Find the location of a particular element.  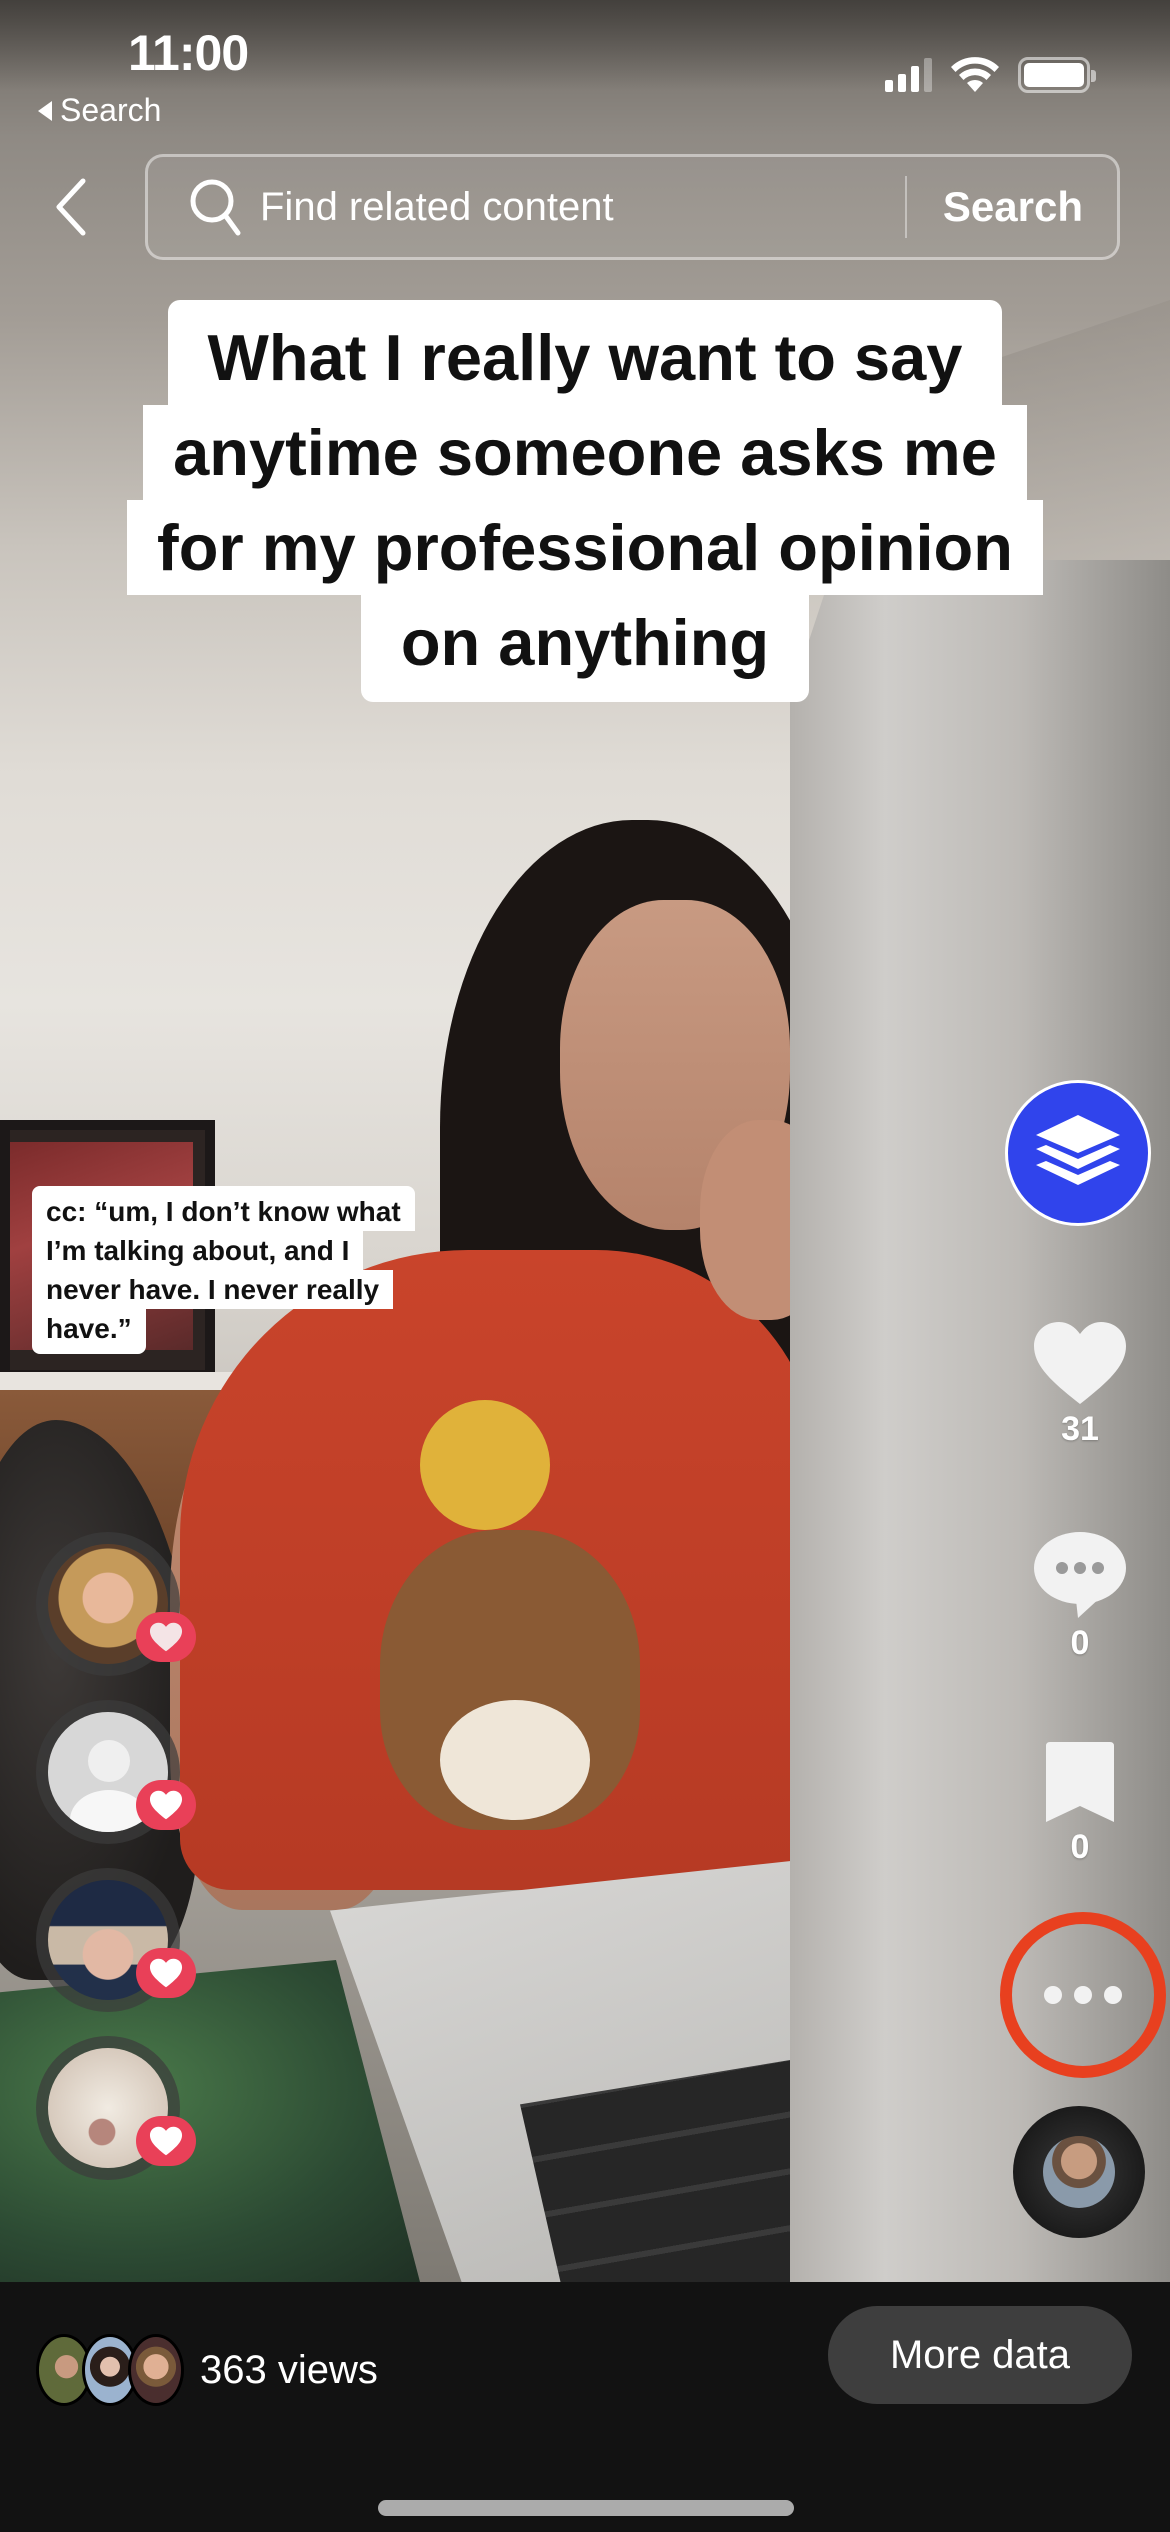

comment-button: 0 is located at coordinates (1080, 1596).